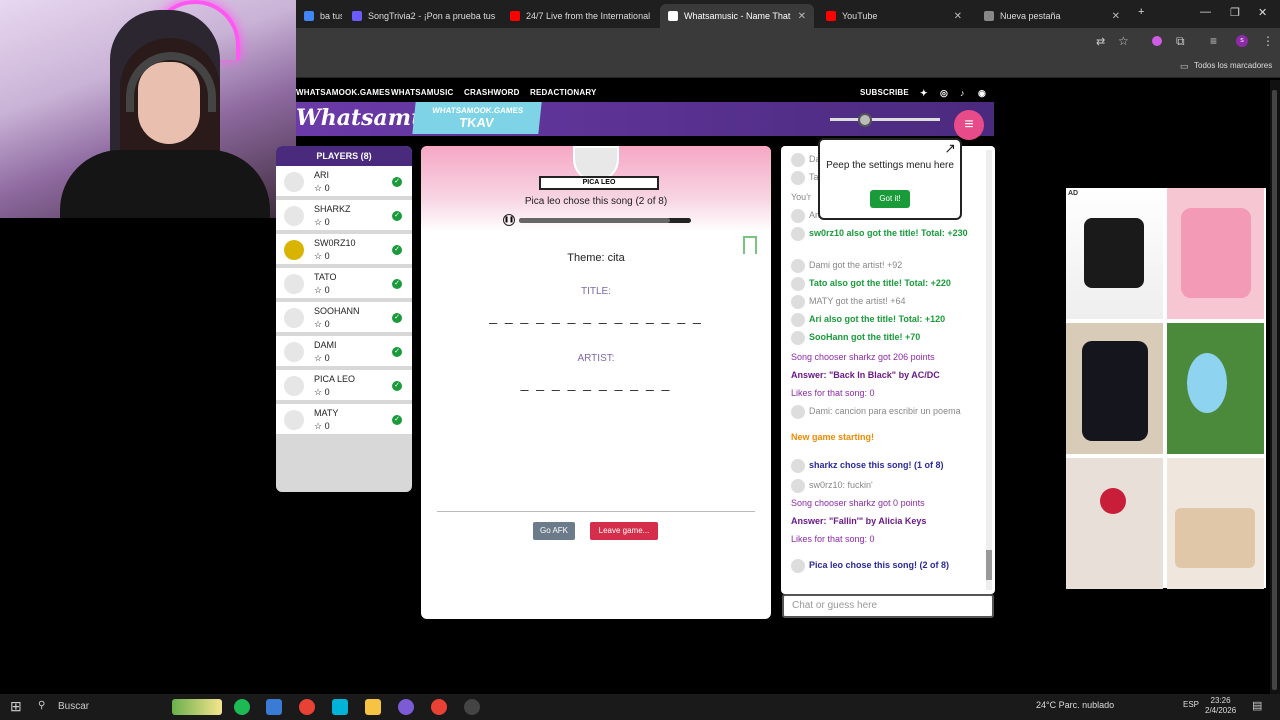  I want to click on notification-icon: ▤, so click(1257, 705).